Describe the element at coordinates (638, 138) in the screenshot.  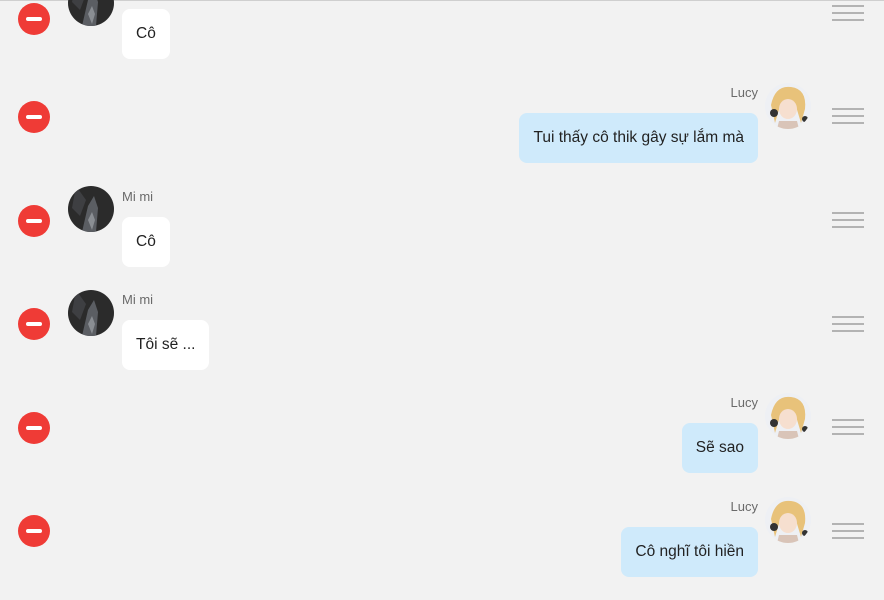
I see `message-bubble: Tui thấy cô thik gây sự lắm mà` at that location.